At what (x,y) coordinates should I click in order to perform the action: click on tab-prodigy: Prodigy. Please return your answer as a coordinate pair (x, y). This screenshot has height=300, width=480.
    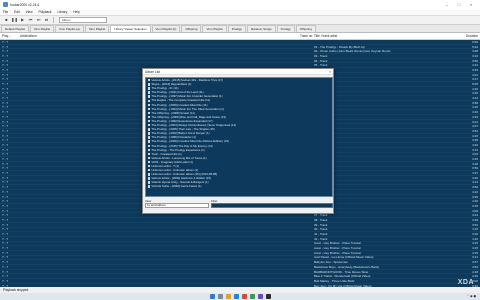
    Looking at the image, I should click on (236, 28).